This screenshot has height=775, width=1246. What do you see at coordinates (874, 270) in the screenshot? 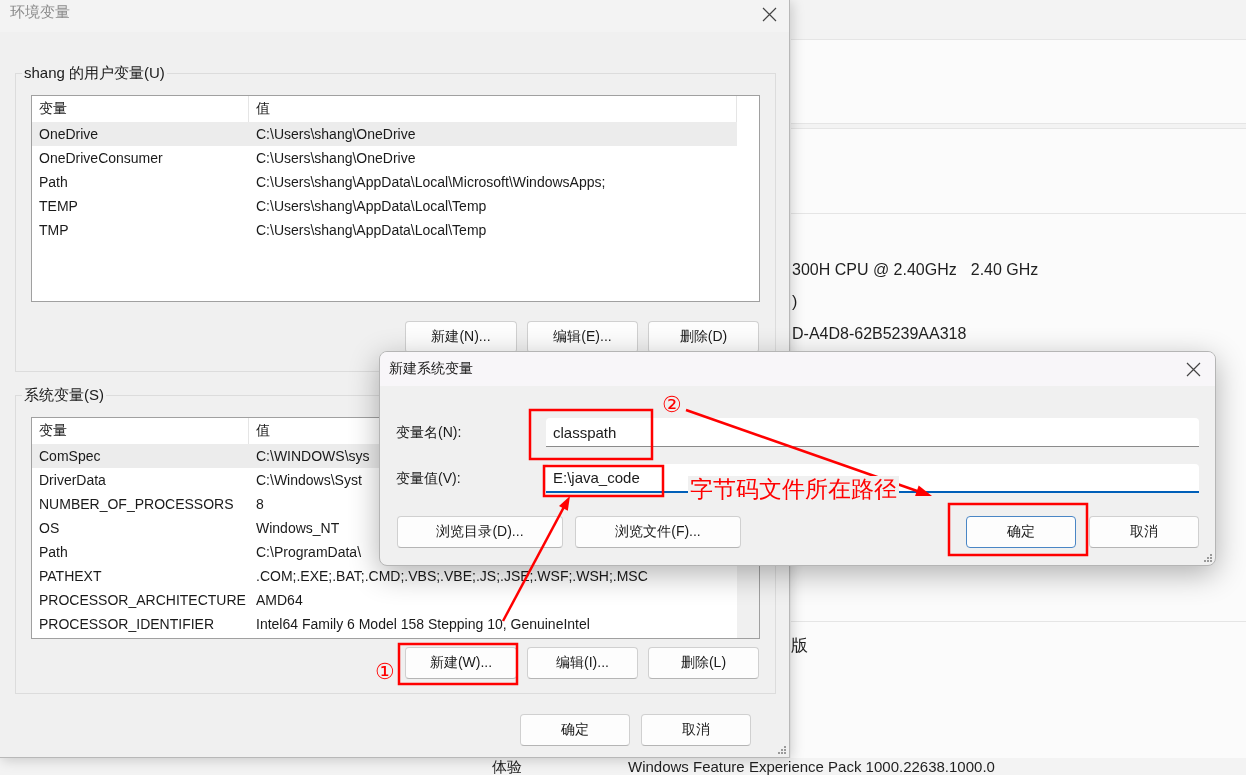
I see `spec-text: 300H CPU @ 2.40GHz` at bounding box center [874, 270].